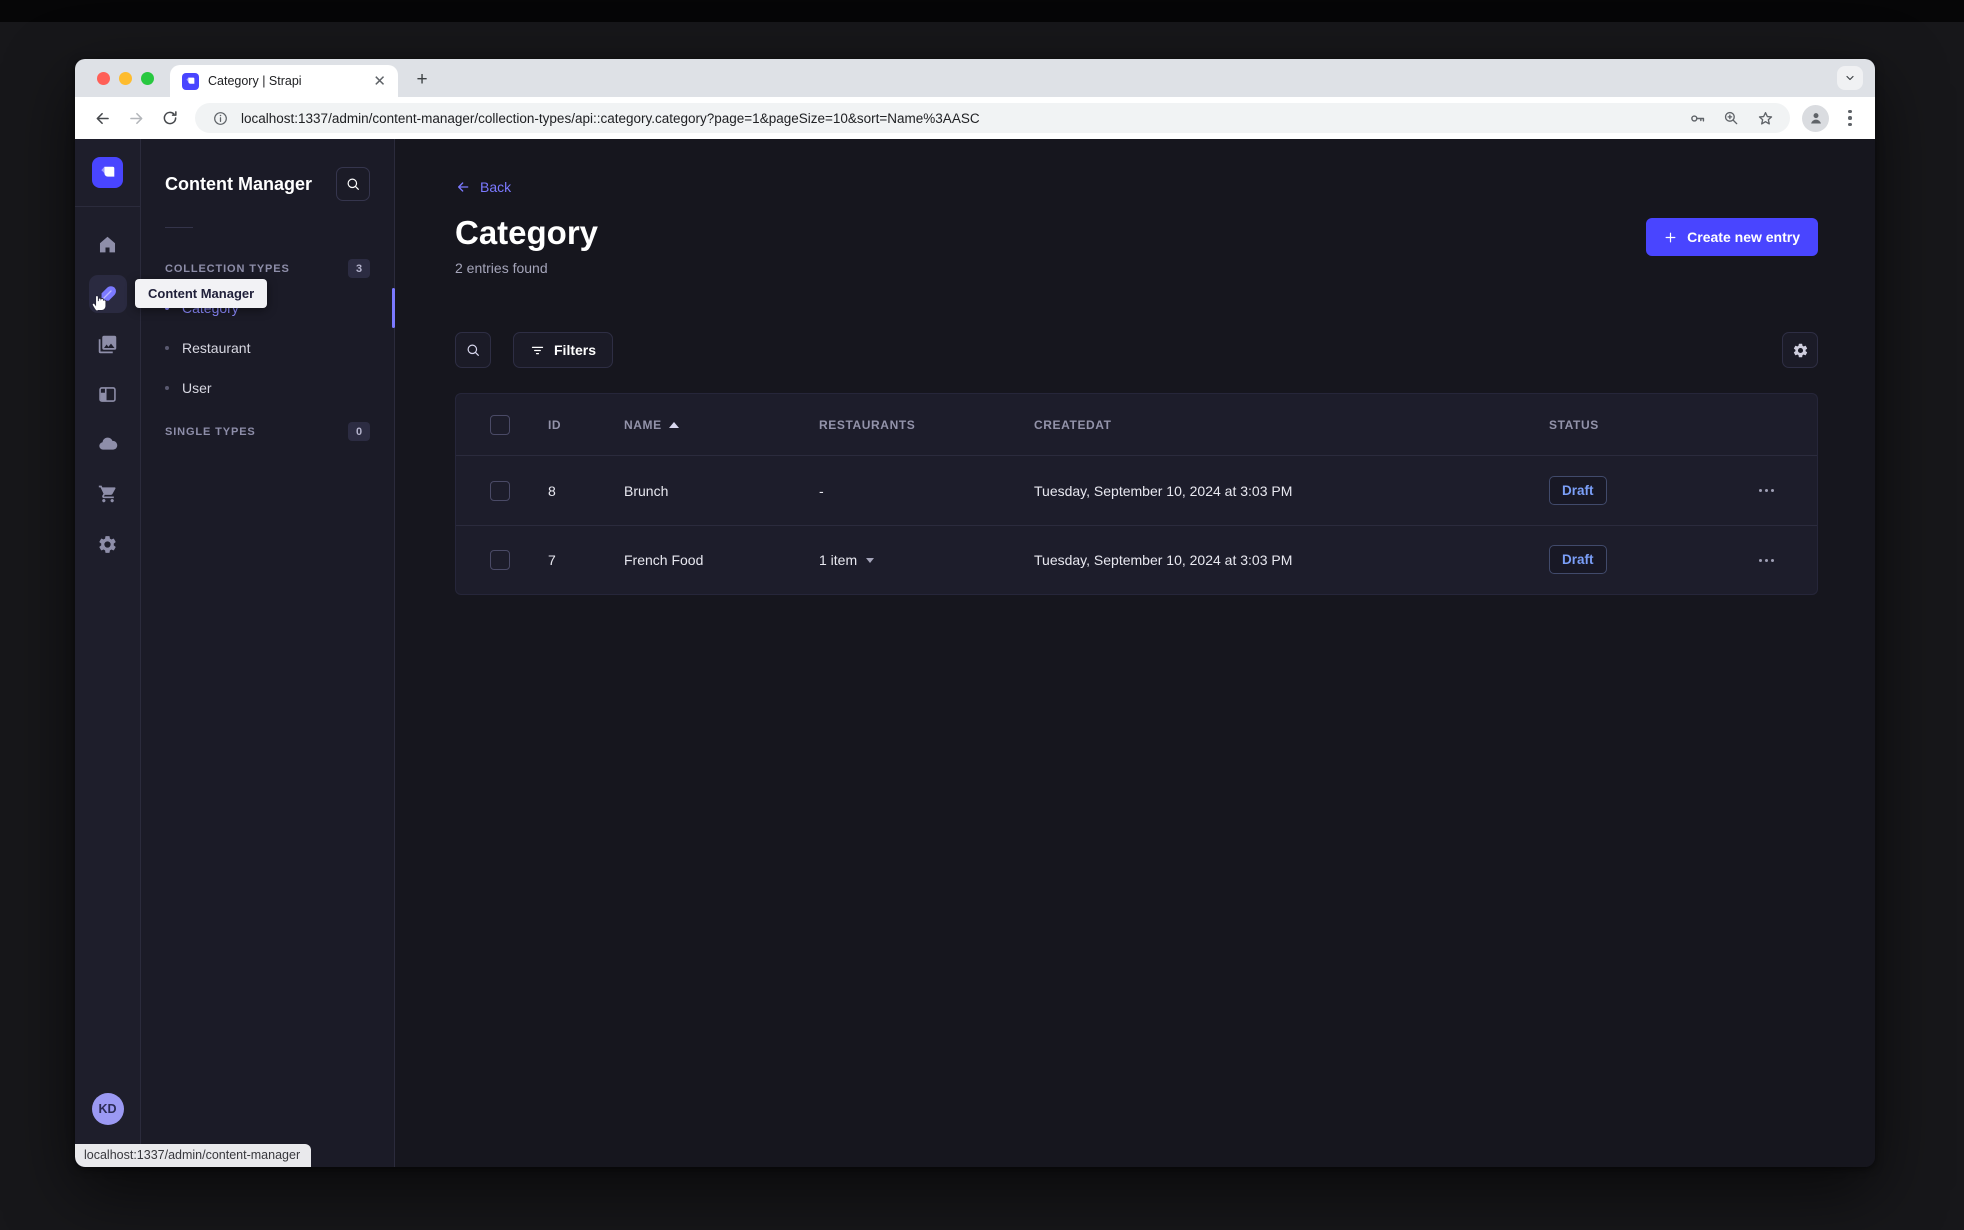 This screenshot has height=1230, width=1964. I want to click on create-new-entry-button: Create new entry, so click(1732, 237).